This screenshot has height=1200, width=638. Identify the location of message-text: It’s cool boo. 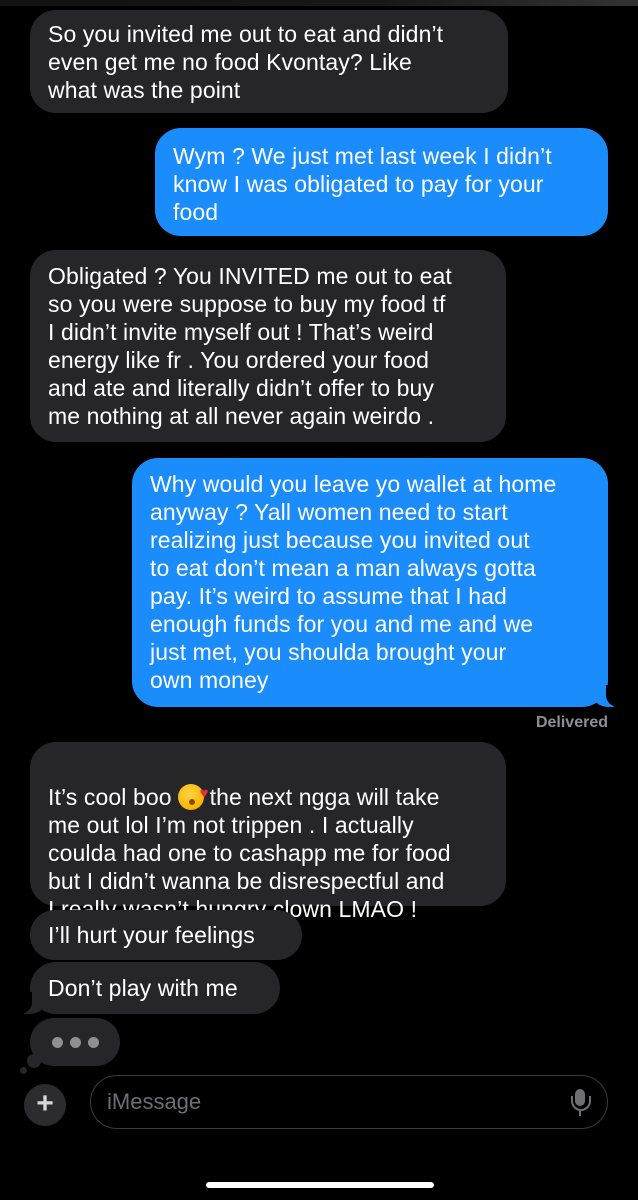
(110, 797).